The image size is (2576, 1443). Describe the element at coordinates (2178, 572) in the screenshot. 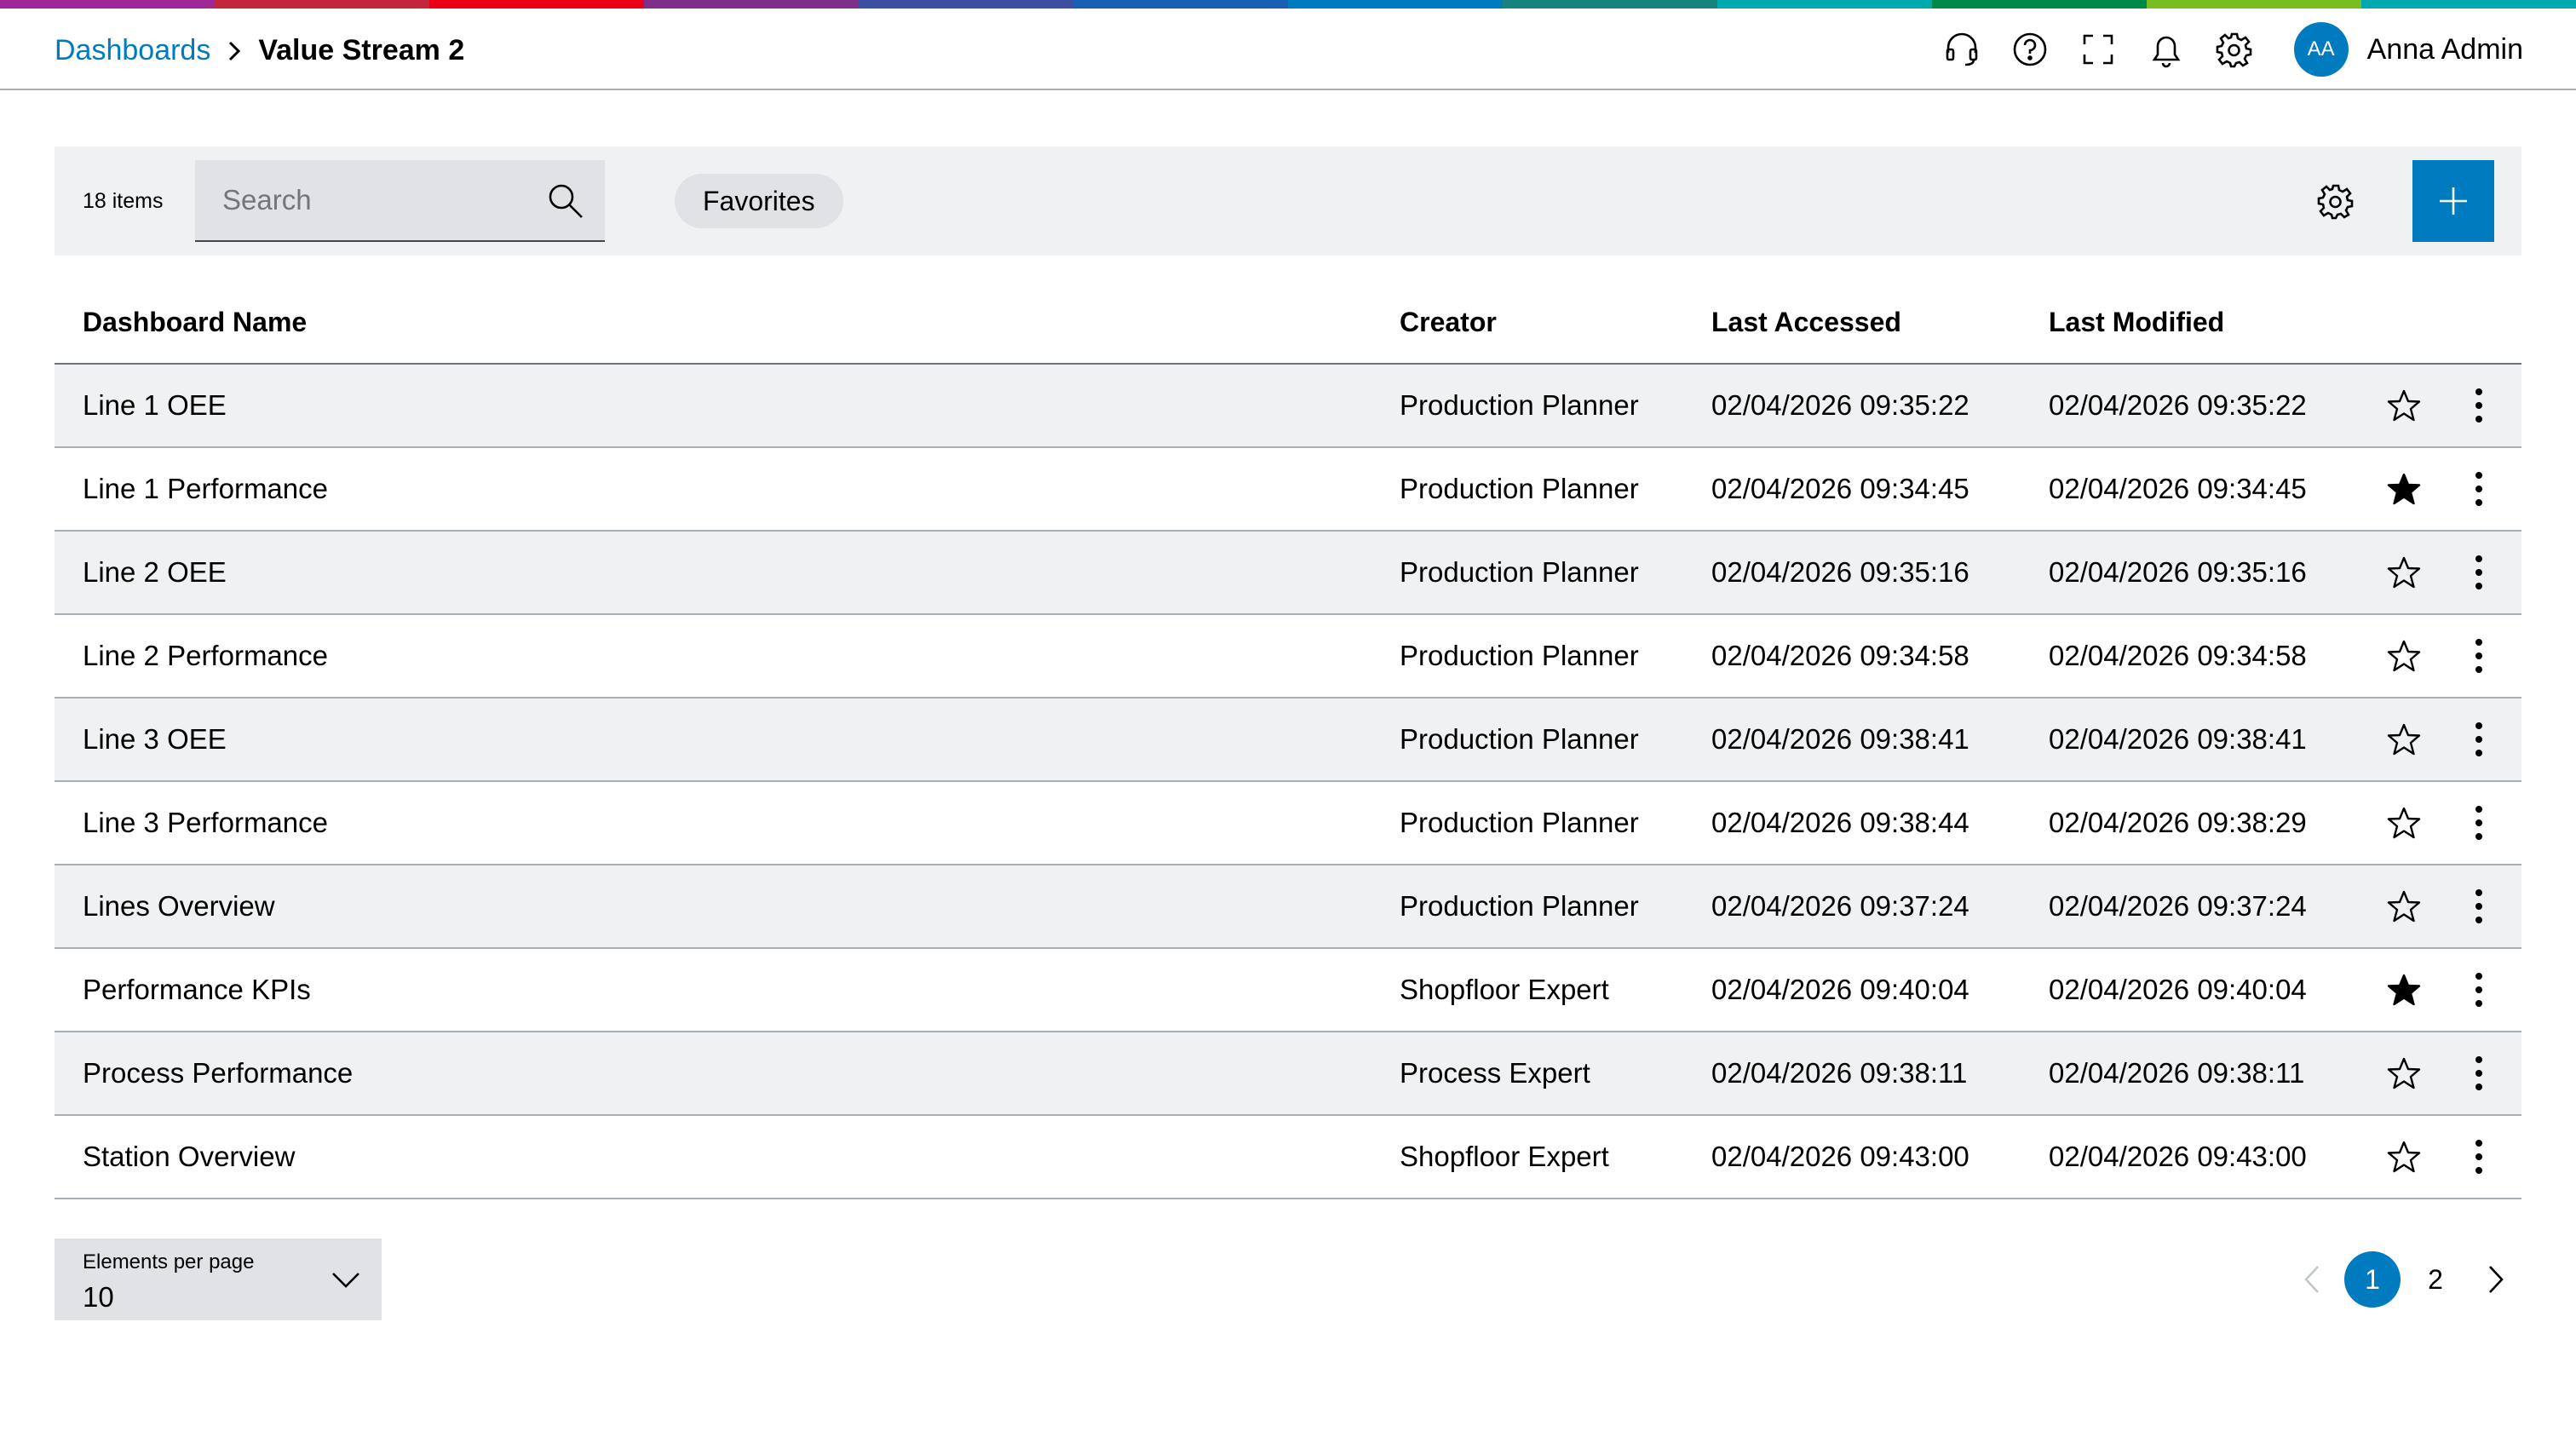

I see `cell-last-modified: 02/04/2026 09:35:16` at that location.